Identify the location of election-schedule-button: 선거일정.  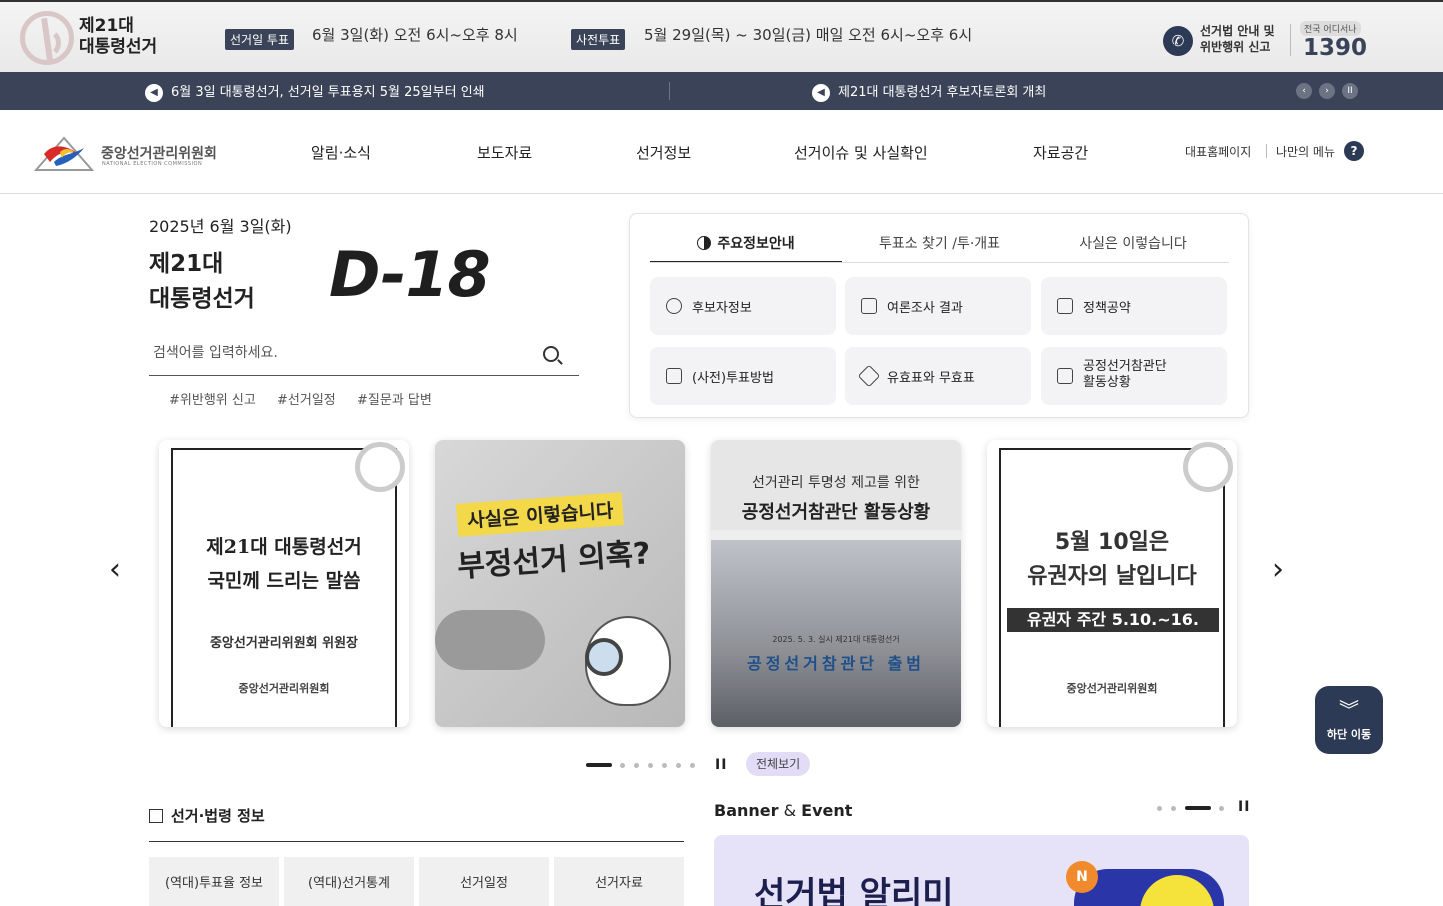
(484, 881).